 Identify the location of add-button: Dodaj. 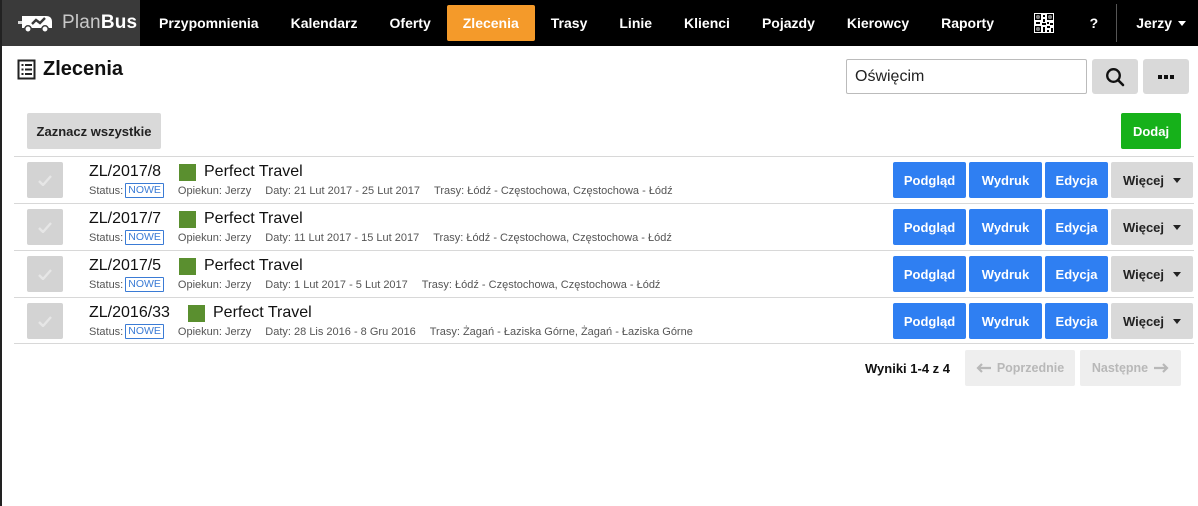
(1151, 131).